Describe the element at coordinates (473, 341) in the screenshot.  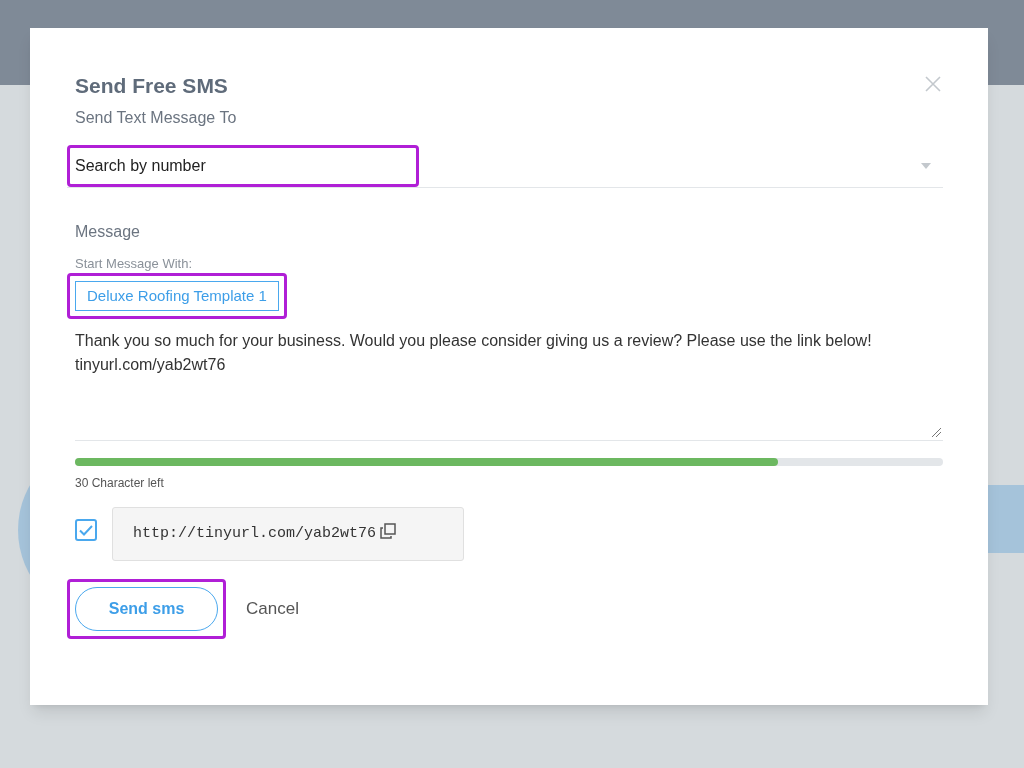
I see `message-text: Thank you so much for your business. Would you please consider giving us a review? Please use the link below!` at that location.